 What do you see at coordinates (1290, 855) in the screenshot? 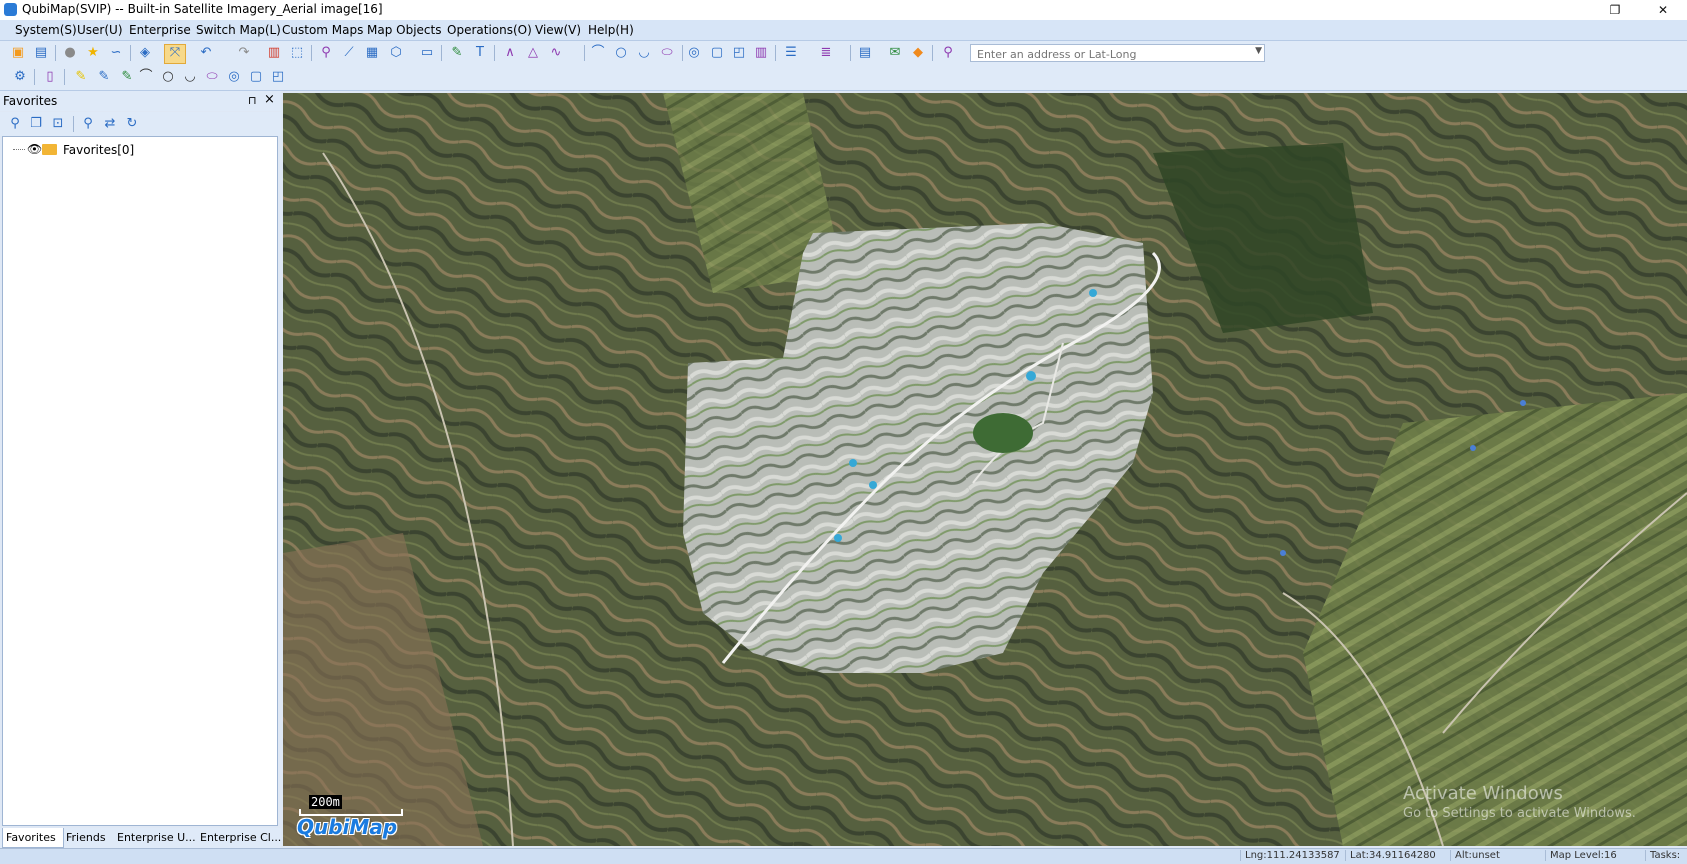
I see `status-longitude: Lng:111.24133587` at bounding box center [1290, 855].